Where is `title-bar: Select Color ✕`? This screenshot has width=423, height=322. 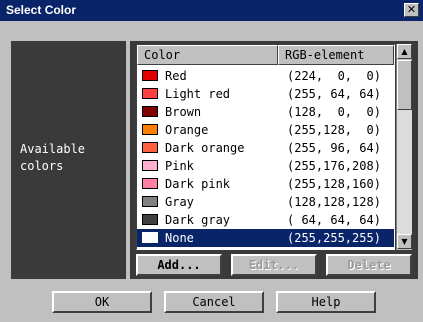 title-bar: Select Color ✕ is located at coordinates (211, 10).